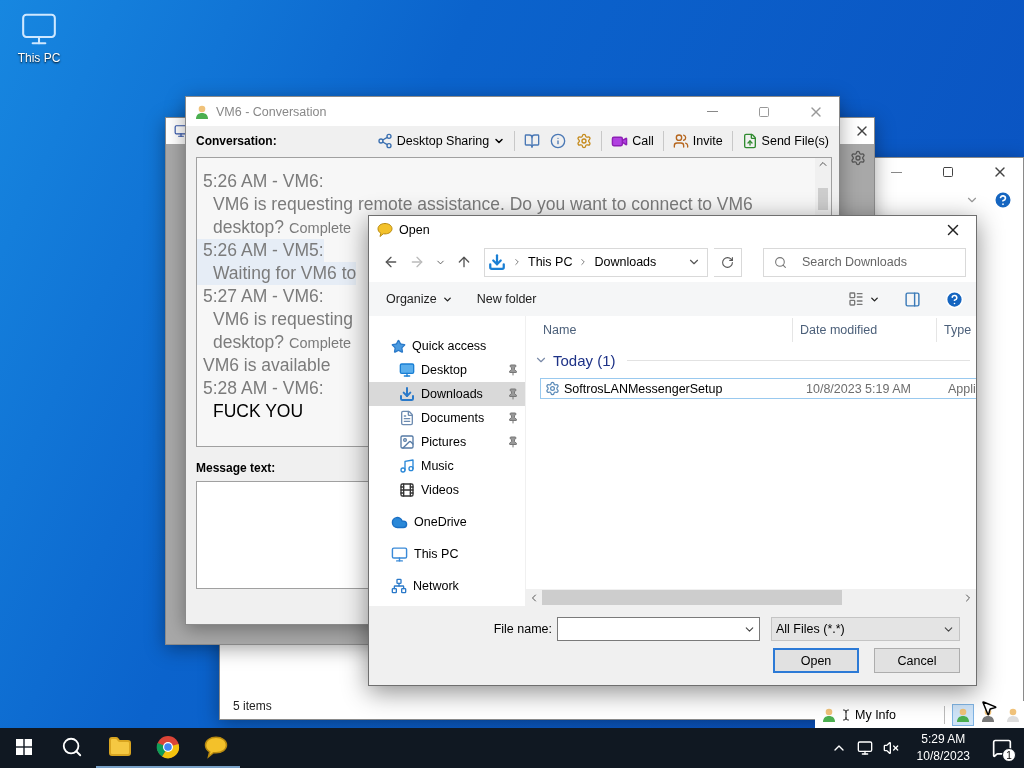  I want to click on folder-icon, so click(120, 747).